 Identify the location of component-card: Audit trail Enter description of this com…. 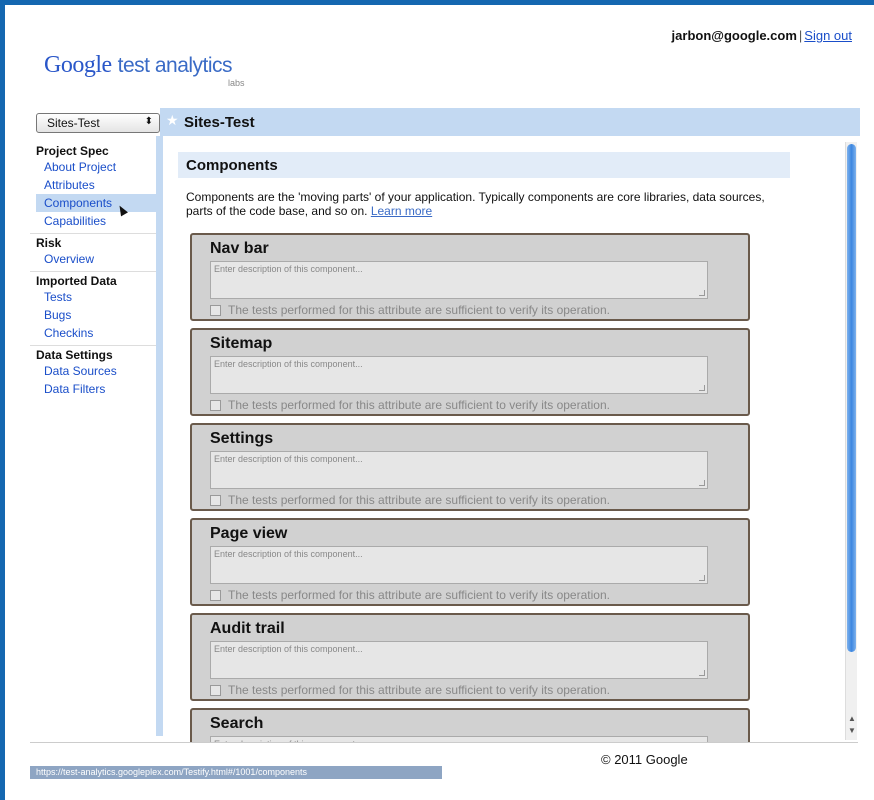
(470, 657).